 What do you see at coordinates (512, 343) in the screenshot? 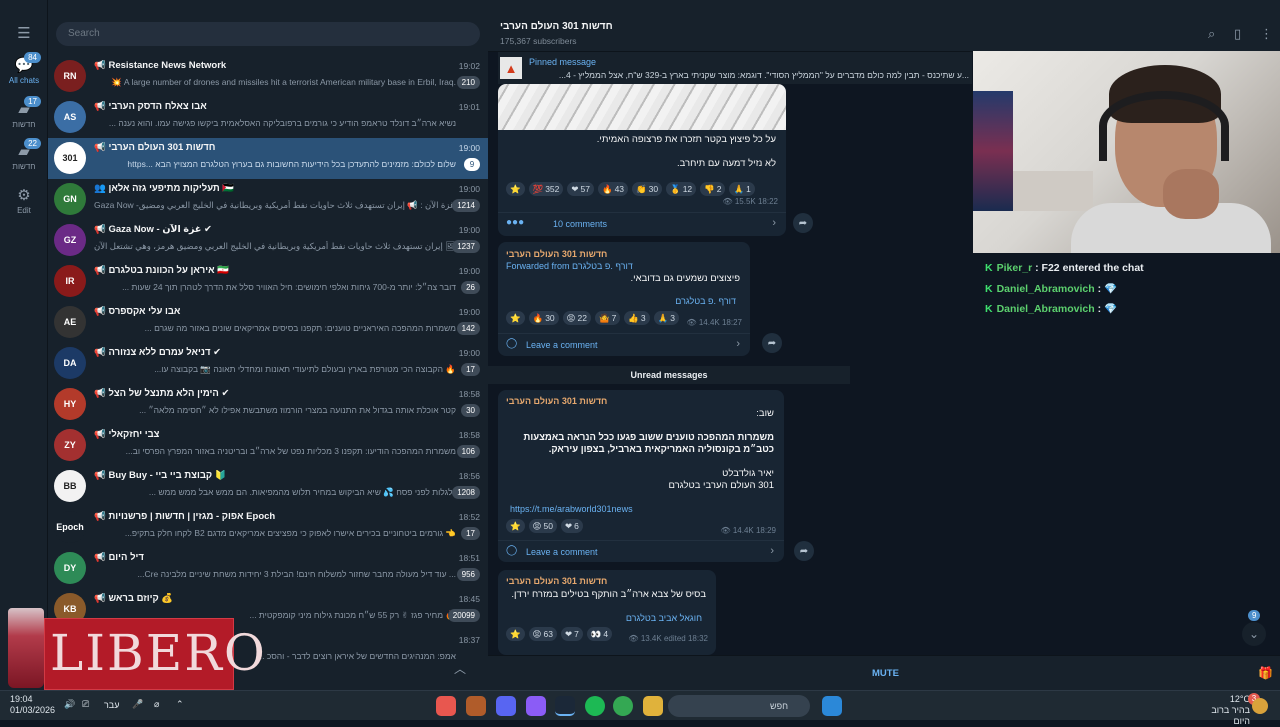
I see `comment-icon: ◯` at bounding box center [512, 343].